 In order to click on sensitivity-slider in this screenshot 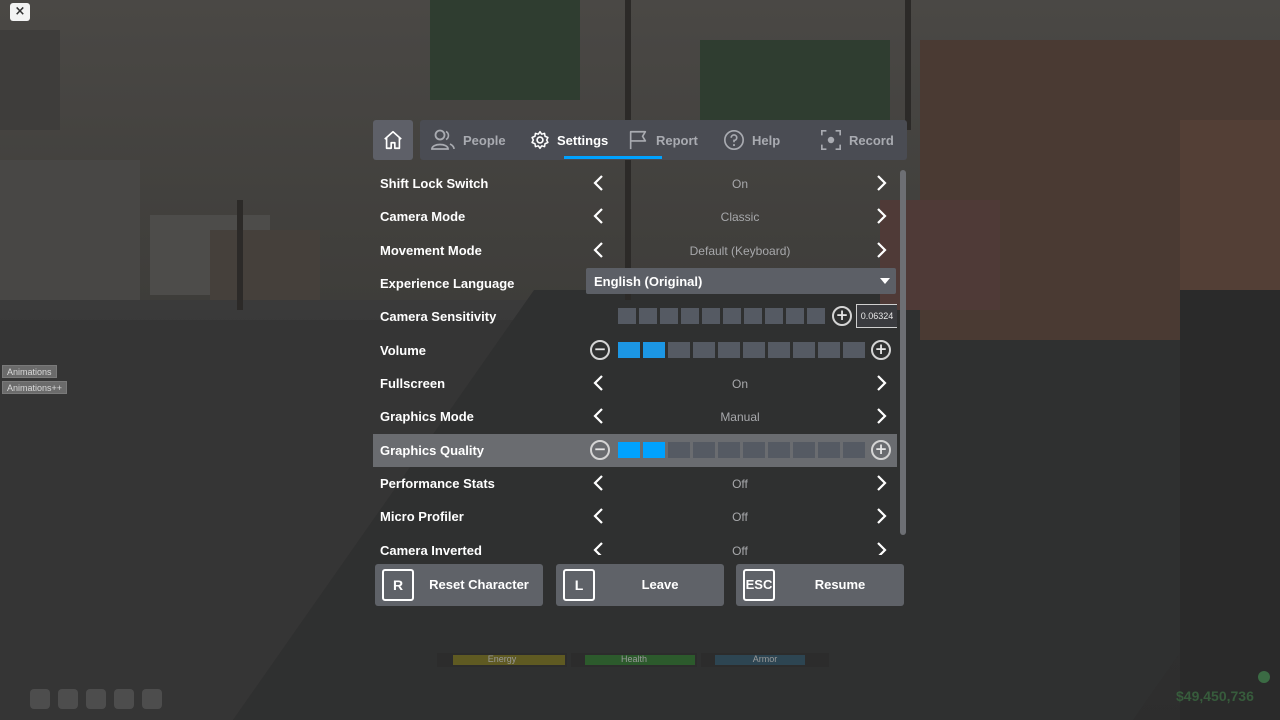, I will do `click(721, 316)`.